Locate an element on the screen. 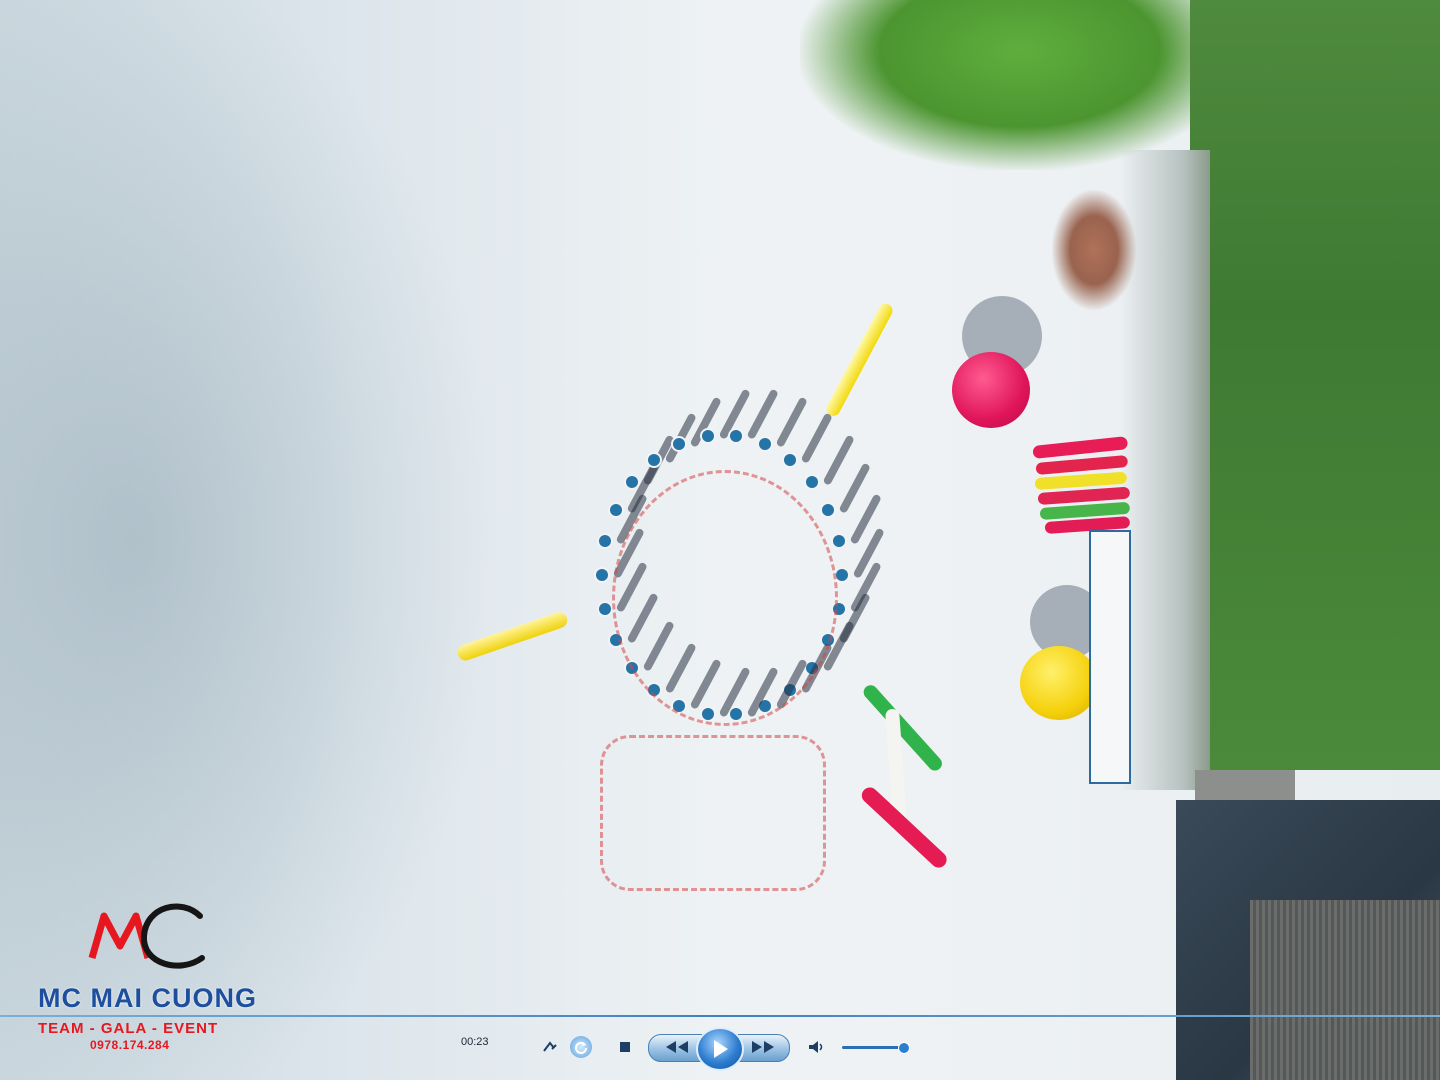  mc-logo-mark is located at coordinates (146, 936).